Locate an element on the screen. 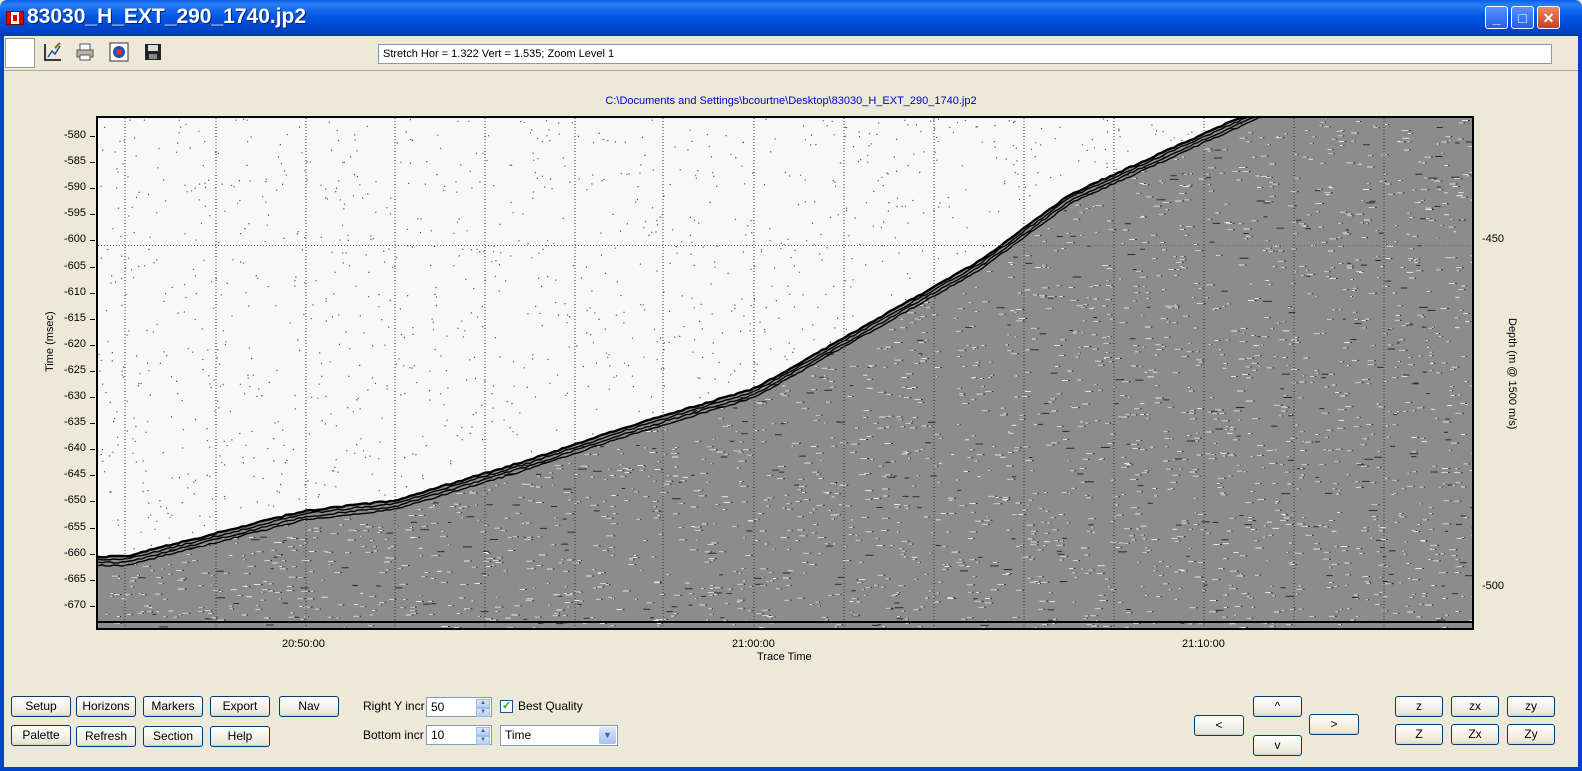 The image size is (1582, 771). refresh-button: Refresh is located at coordinates (106, 736).